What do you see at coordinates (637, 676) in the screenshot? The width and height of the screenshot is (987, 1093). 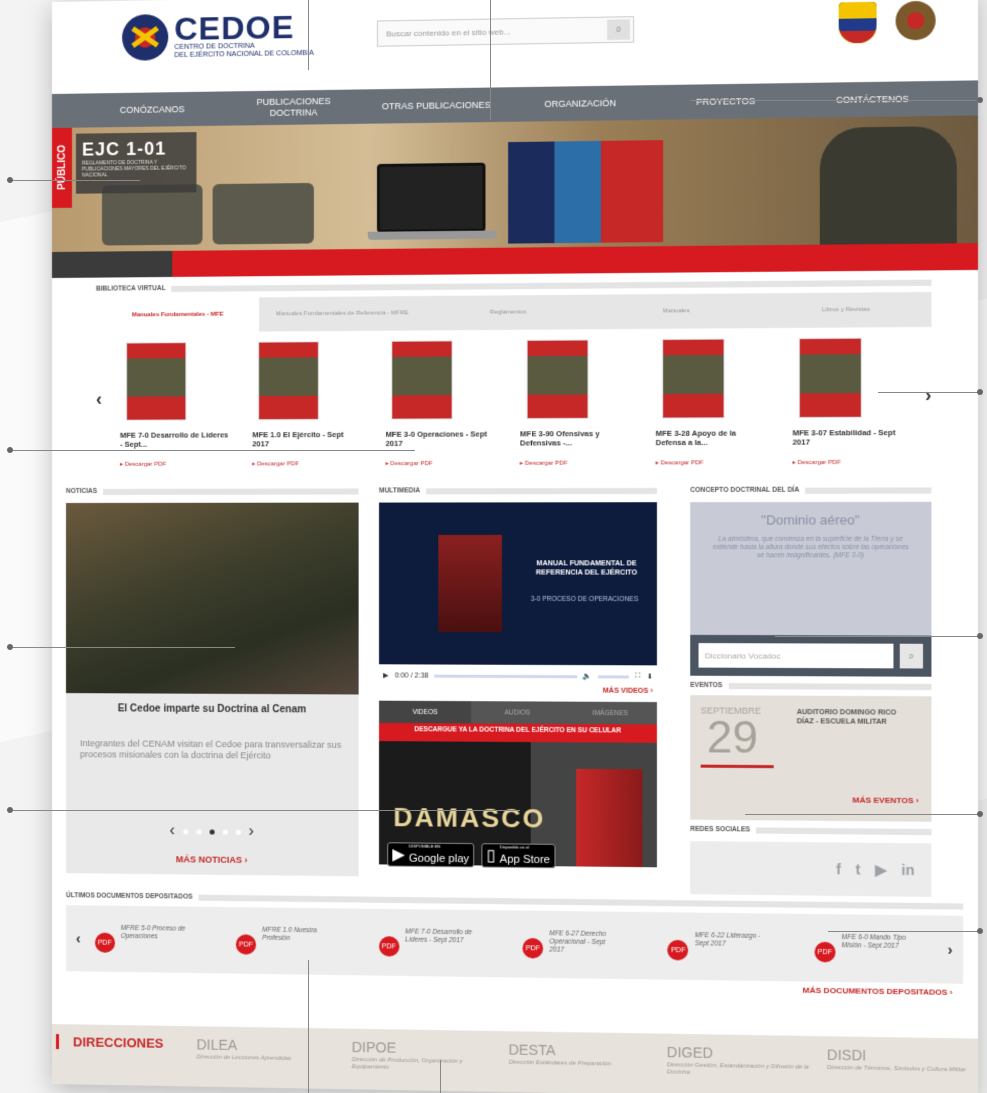 I see `fullscreen-icon: ⛶` at bounding box center [637, 676].